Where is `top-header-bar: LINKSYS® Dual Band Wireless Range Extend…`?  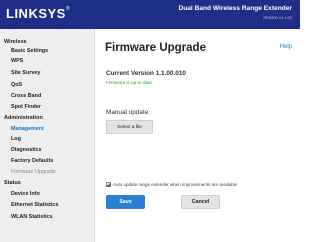
top-header-bar: LINKSYS® Dual Band Wireless Range Extend… is located at coordinates (150, 14).